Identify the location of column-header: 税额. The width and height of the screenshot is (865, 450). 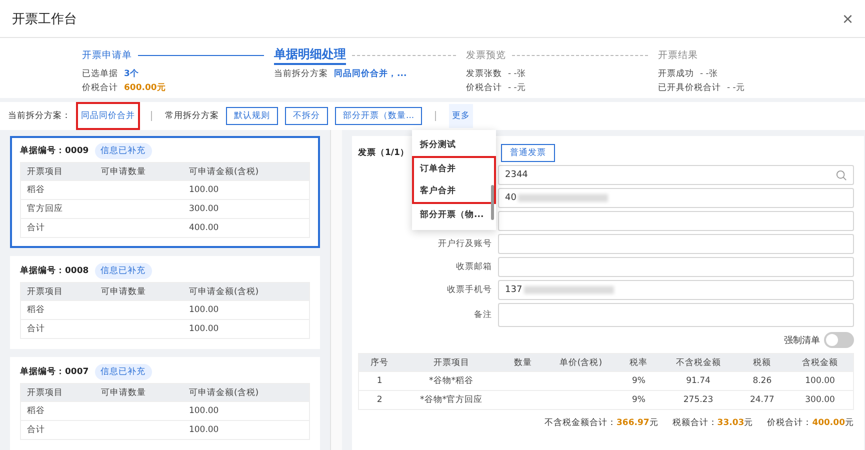
(762, 363).